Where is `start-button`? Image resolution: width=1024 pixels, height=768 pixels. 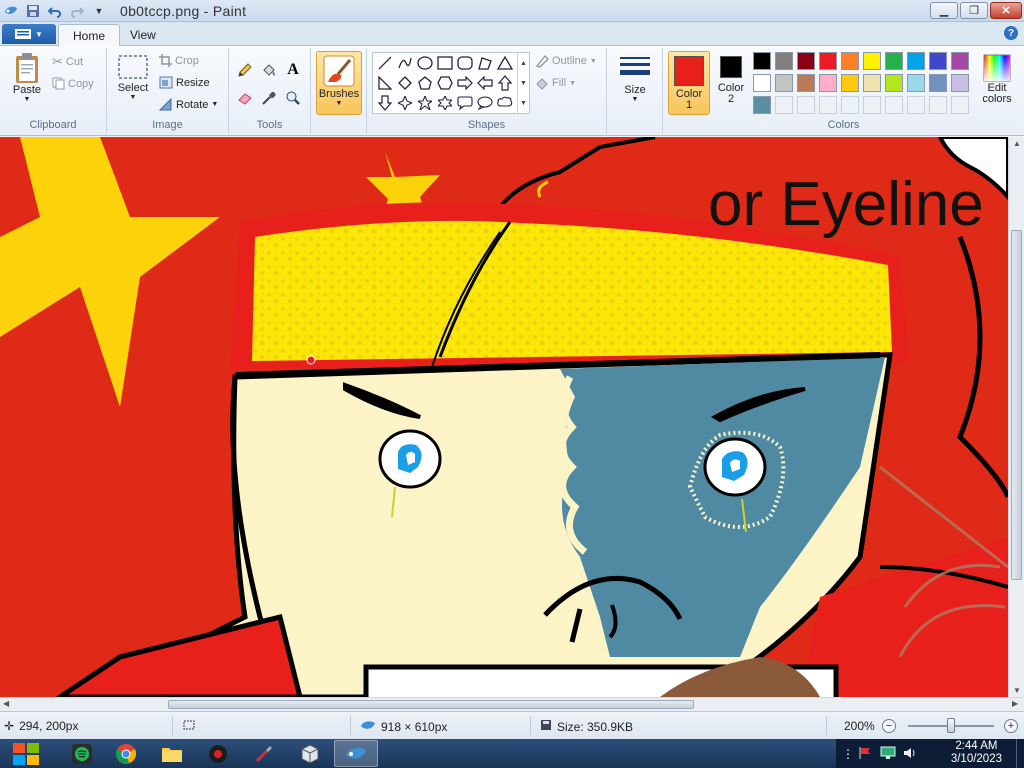 start-button is located at coordinates (26, 753).